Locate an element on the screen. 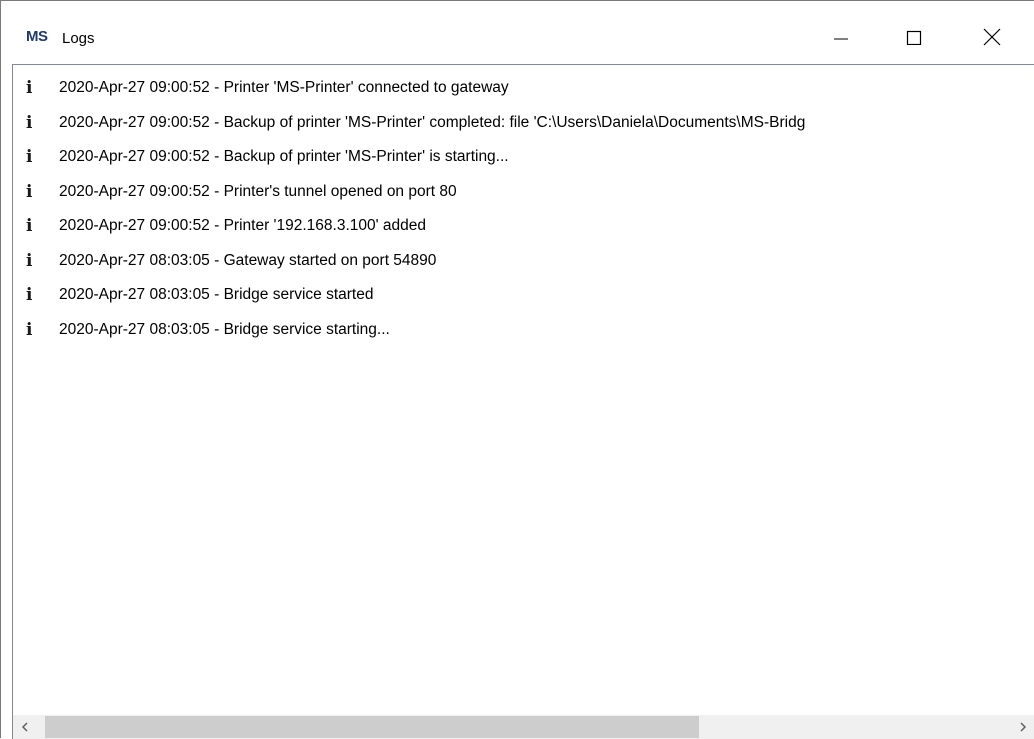 The image size is (1034, 739). horizontal-scrollbar is located at coordinates (523, 727).